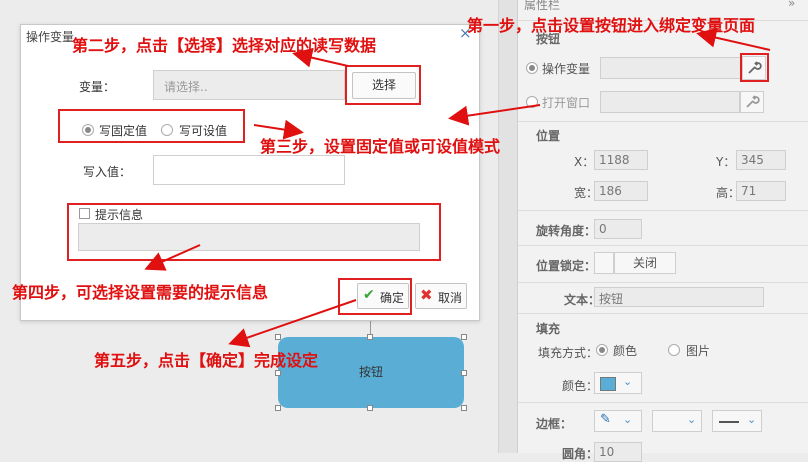 The height and width of the screenshot is (462, 808). What do you see at coordinates (140, 292) in the screenshot?
I see `step4-annotation: 第四步，可选择设置需要的提示信息` at bounding box center [140, 292].